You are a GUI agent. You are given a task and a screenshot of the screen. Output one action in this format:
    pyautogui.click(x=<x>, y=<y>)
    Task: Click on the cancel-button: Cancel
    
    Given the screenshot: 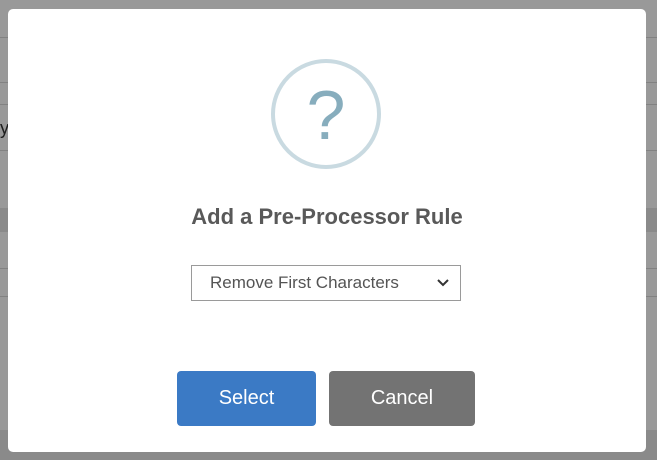 What is the action you would take?
    pyautogui.click(x=402, y=398)
    